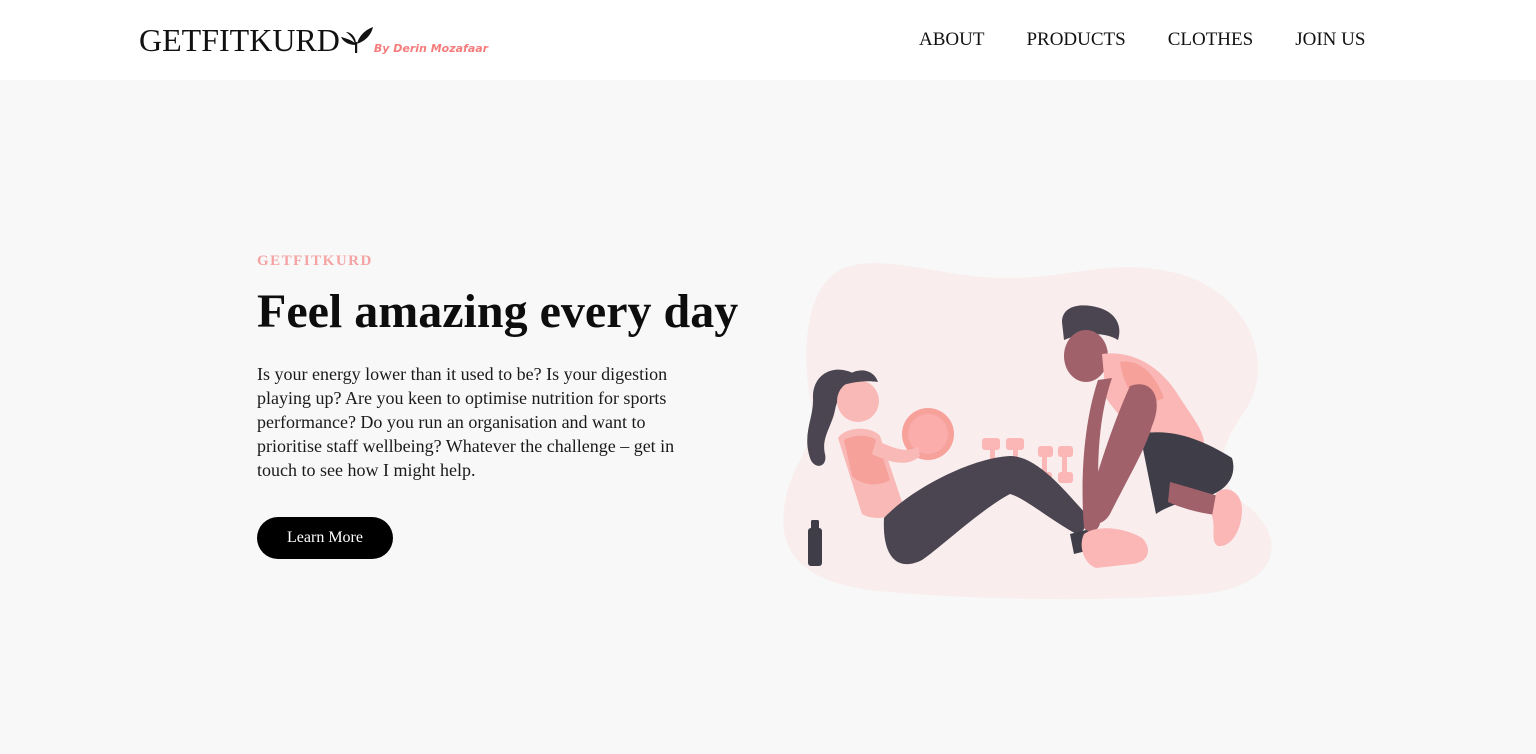  I want to click on nav-about: ABOUT, so click(951, 40).